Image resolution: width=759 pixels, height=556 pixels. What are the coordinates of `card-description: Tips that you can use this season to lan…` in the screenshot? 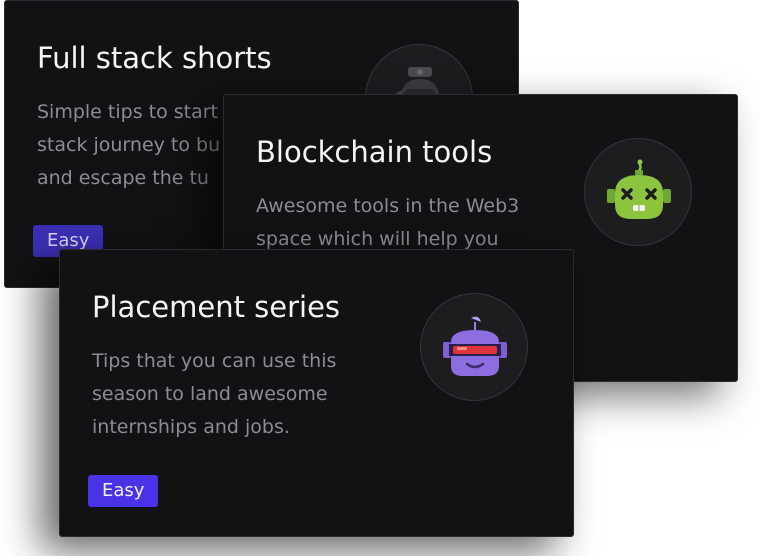 It's located at (214, 394).